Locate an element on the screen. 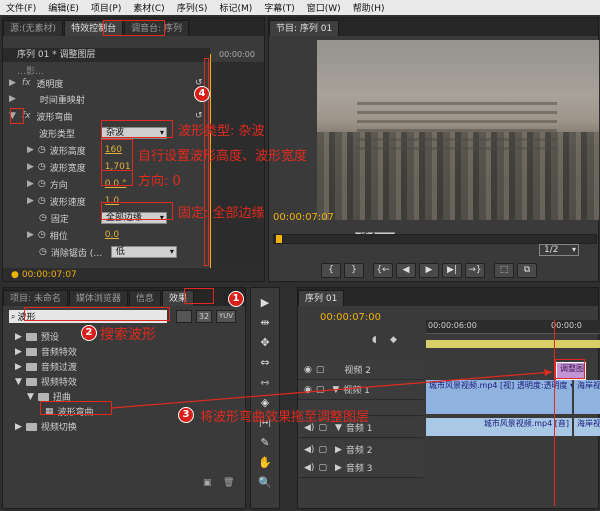  menu-help: 帮助(H) is located at coordinates (369, 7).